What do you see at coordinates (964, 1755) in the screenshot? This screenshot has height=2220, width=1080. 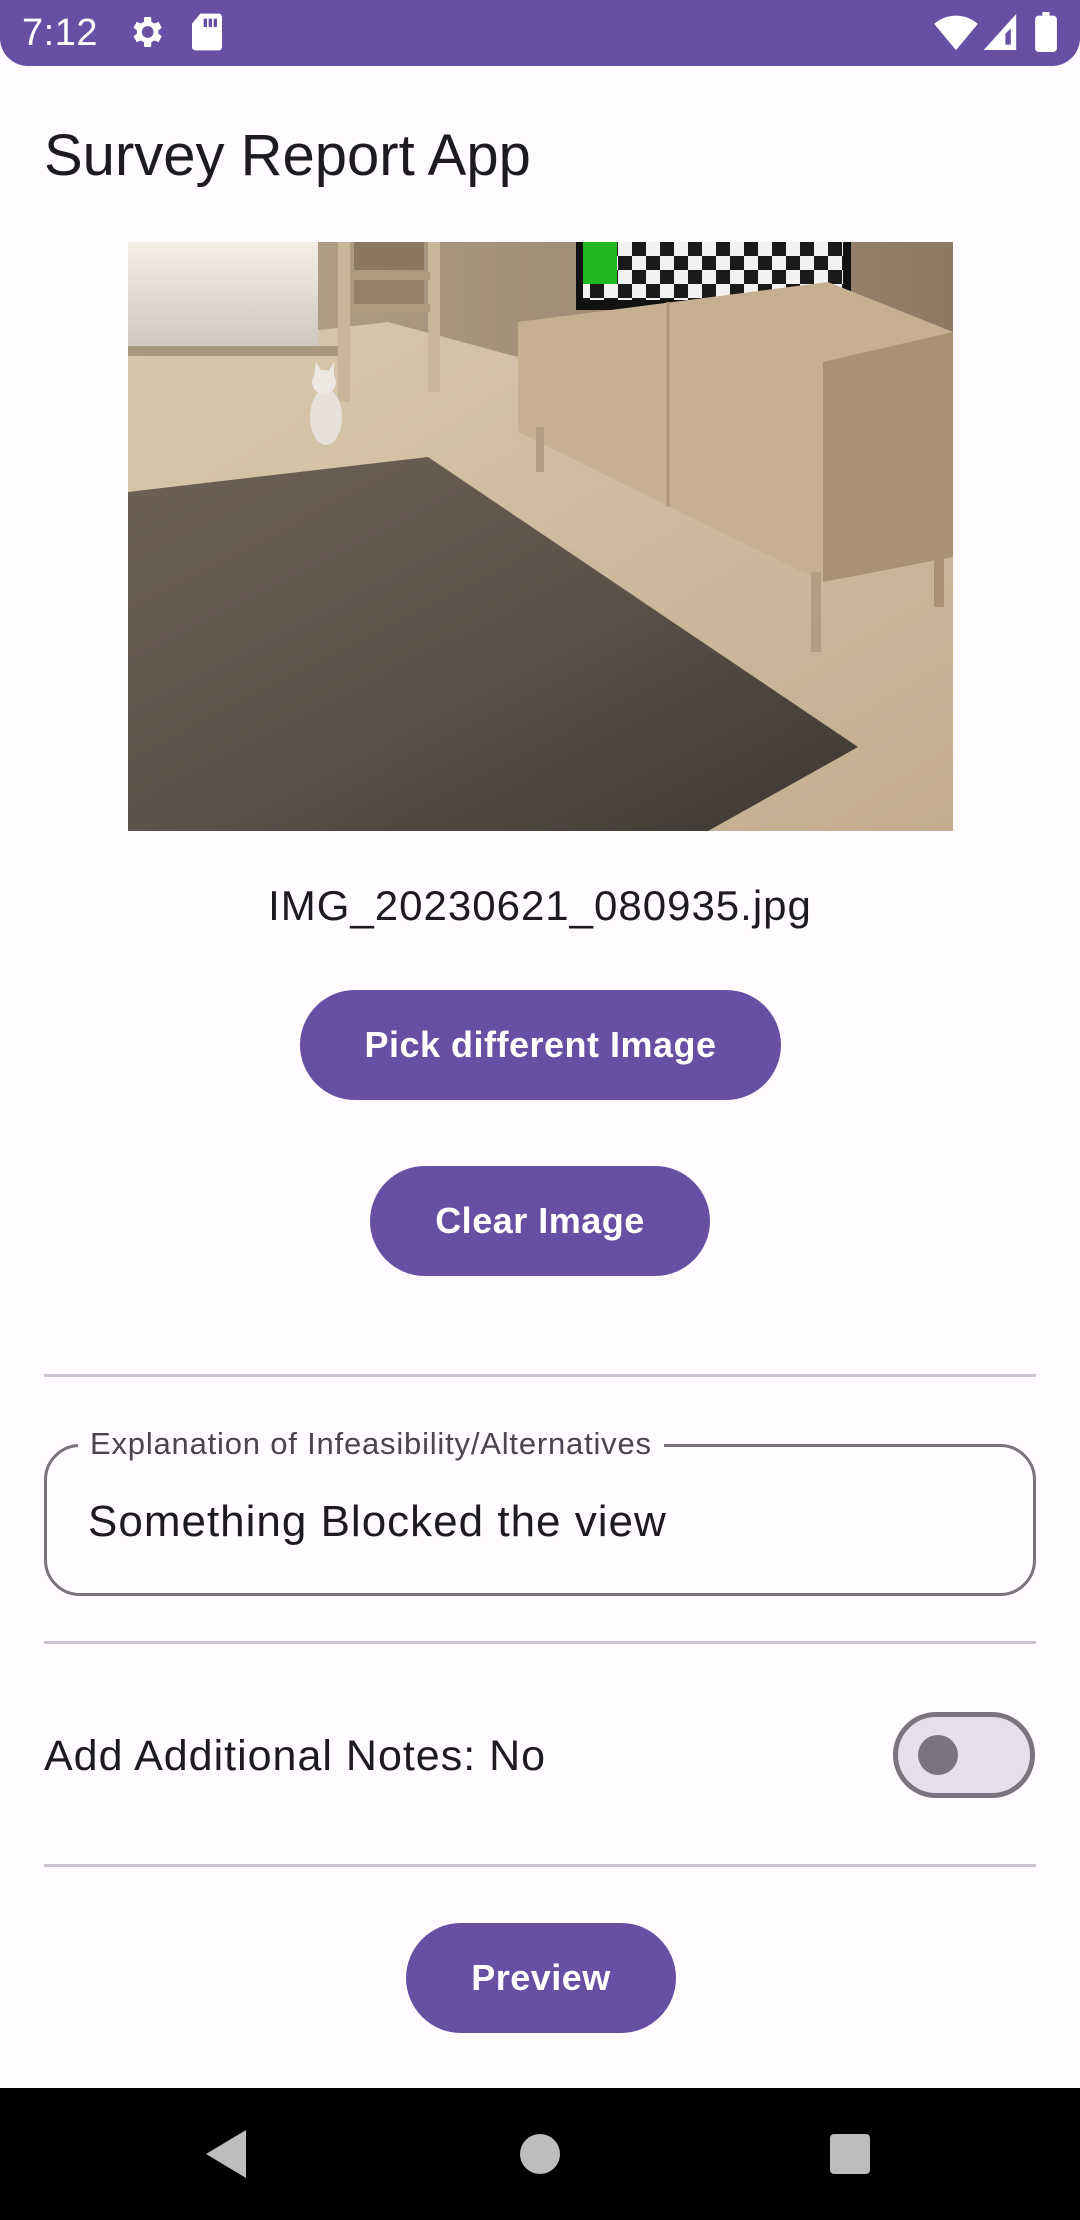 I see `additional-notes-switch` at bounding box center [964, 1755].